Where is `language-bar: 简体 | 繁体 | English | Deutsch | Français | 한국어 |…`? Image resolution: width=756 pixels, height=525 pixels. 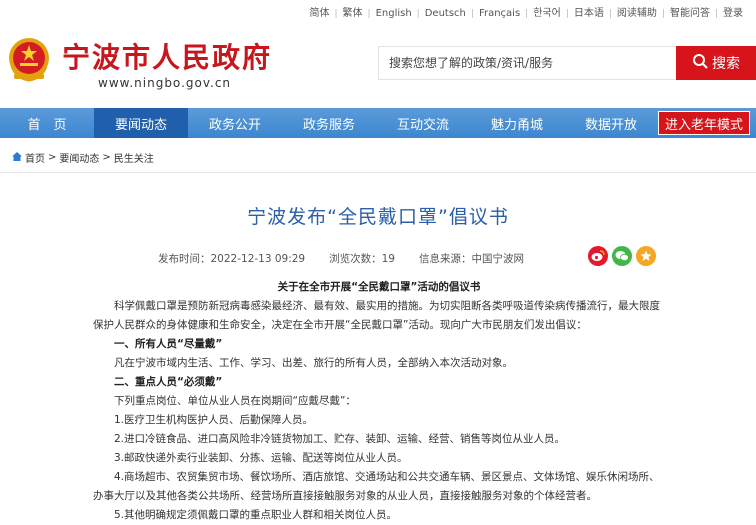
language-bar: 简体 | 繁体 | English | Deutsch | Français | 한국어 |… is located at coordinates (526, 14).